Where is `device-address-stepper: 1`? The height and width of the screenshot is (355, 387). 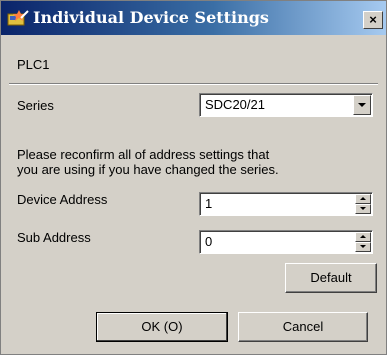 device-address-stepper: 1 is located at coordinates (286, 204).